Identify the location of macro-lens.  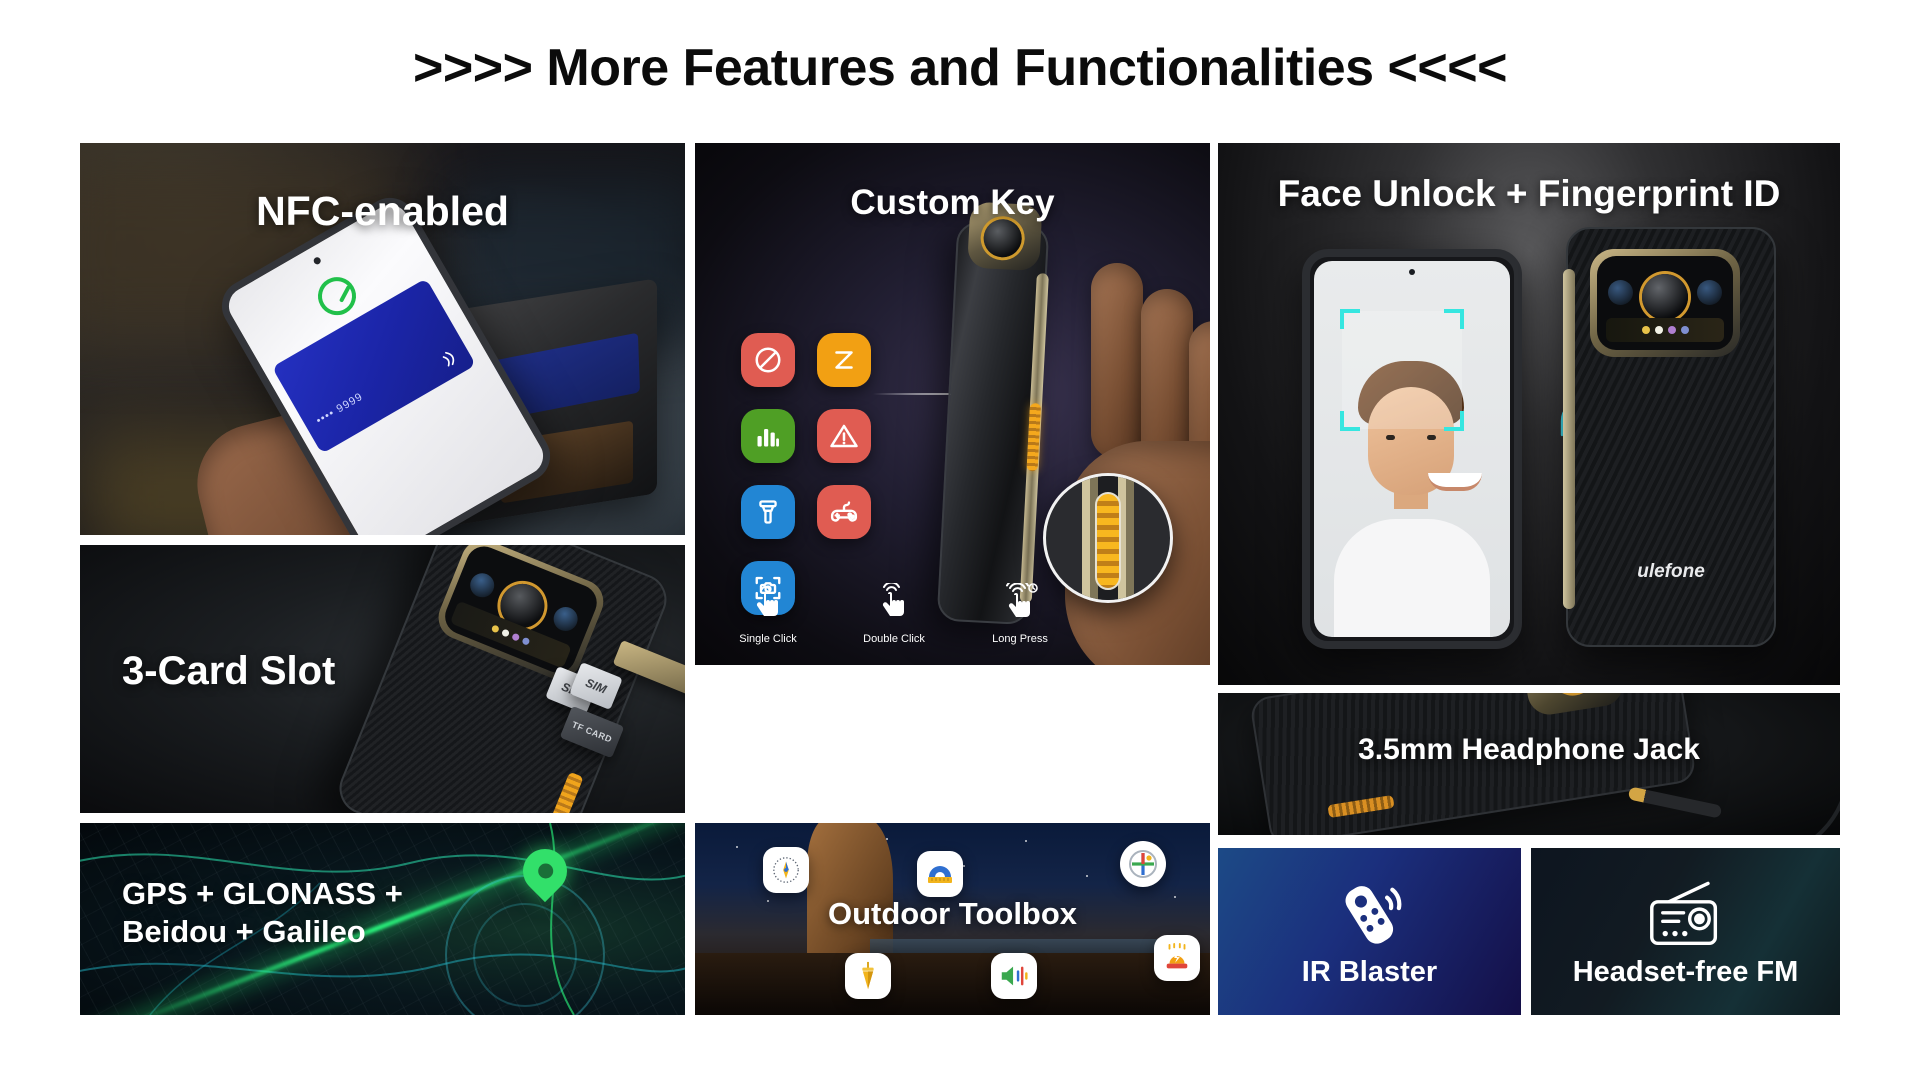
(1709, 292).